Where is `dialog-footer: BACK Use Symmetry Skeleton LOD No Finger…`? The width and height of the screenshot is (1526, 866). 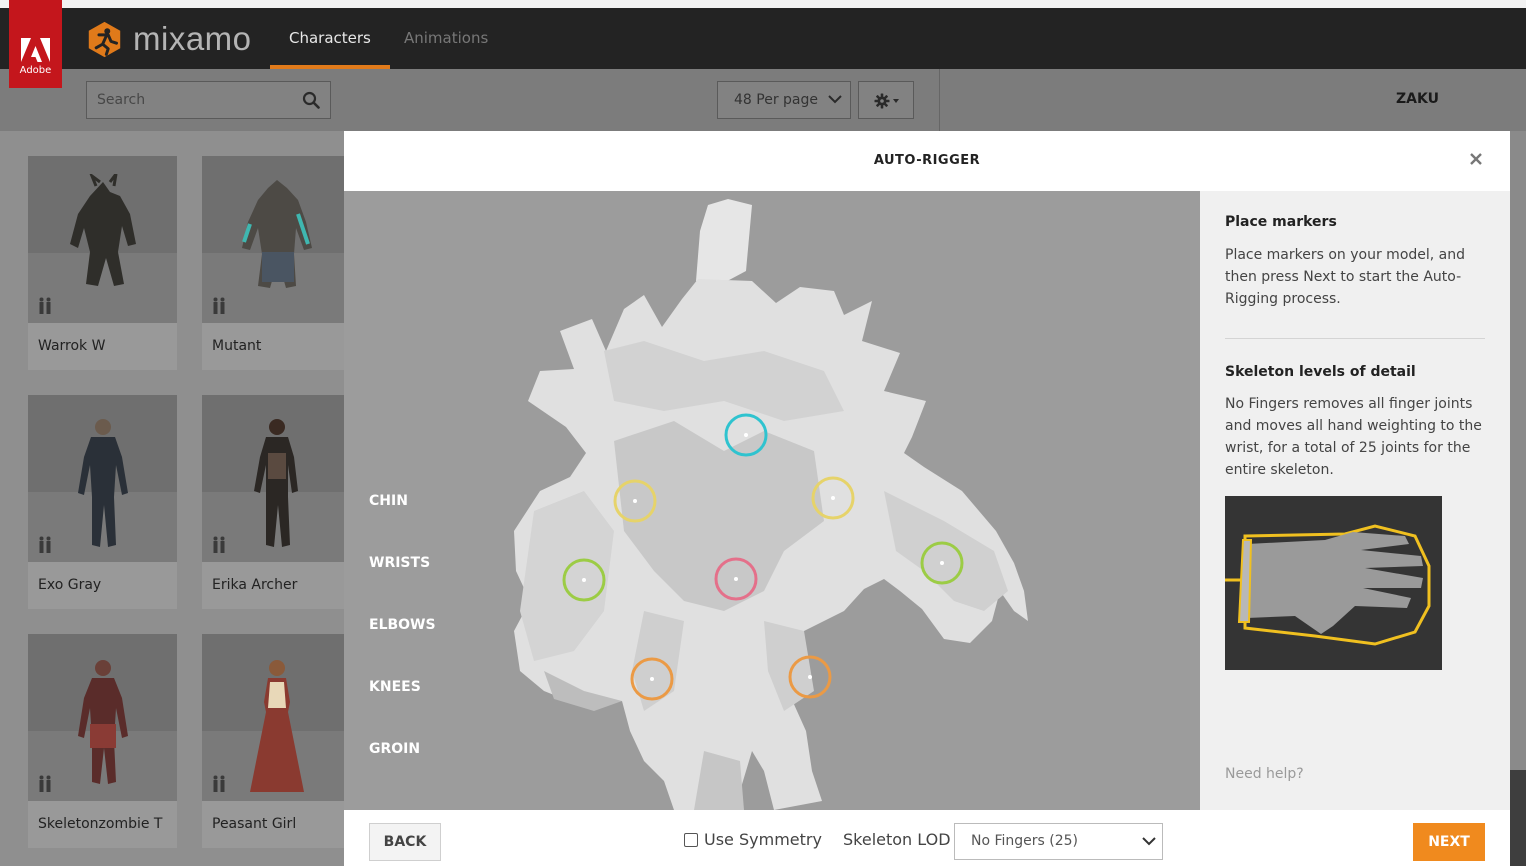 dialog-footer: BACK Use Symmetry Skeleton LOD No Finger… is located at coordinates (927, 838).